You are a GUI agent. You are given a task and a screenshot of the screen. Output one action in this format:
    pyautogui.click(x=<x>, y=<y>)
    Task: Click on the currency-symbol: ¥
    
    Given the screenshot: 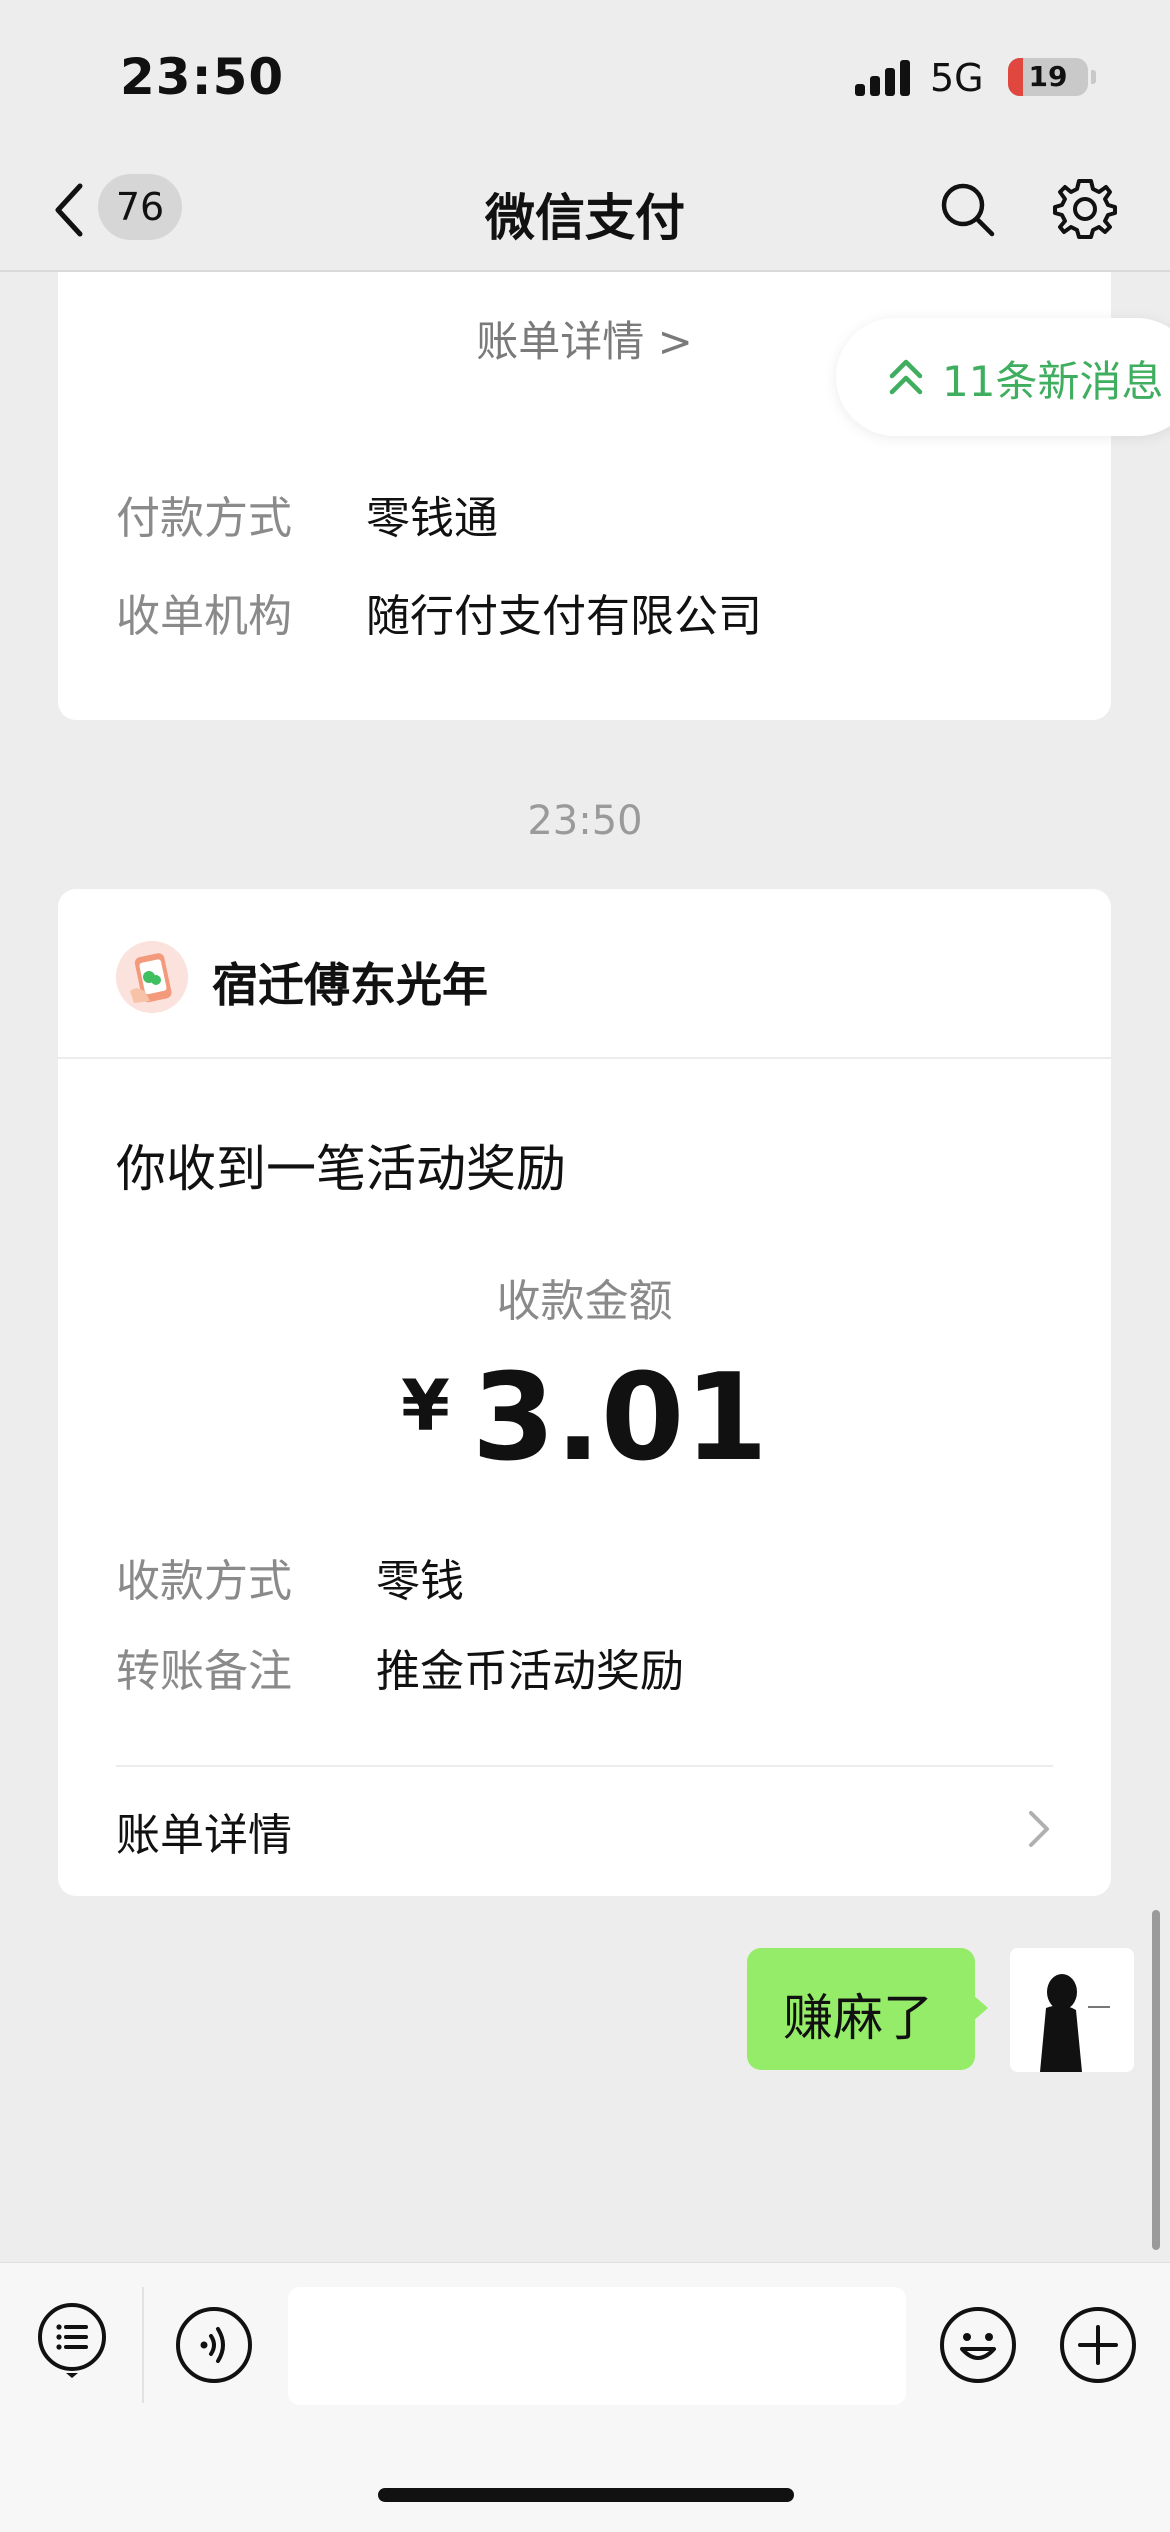 What is the action you would take?
    pyautogui.click(x=425, y=1406)
    